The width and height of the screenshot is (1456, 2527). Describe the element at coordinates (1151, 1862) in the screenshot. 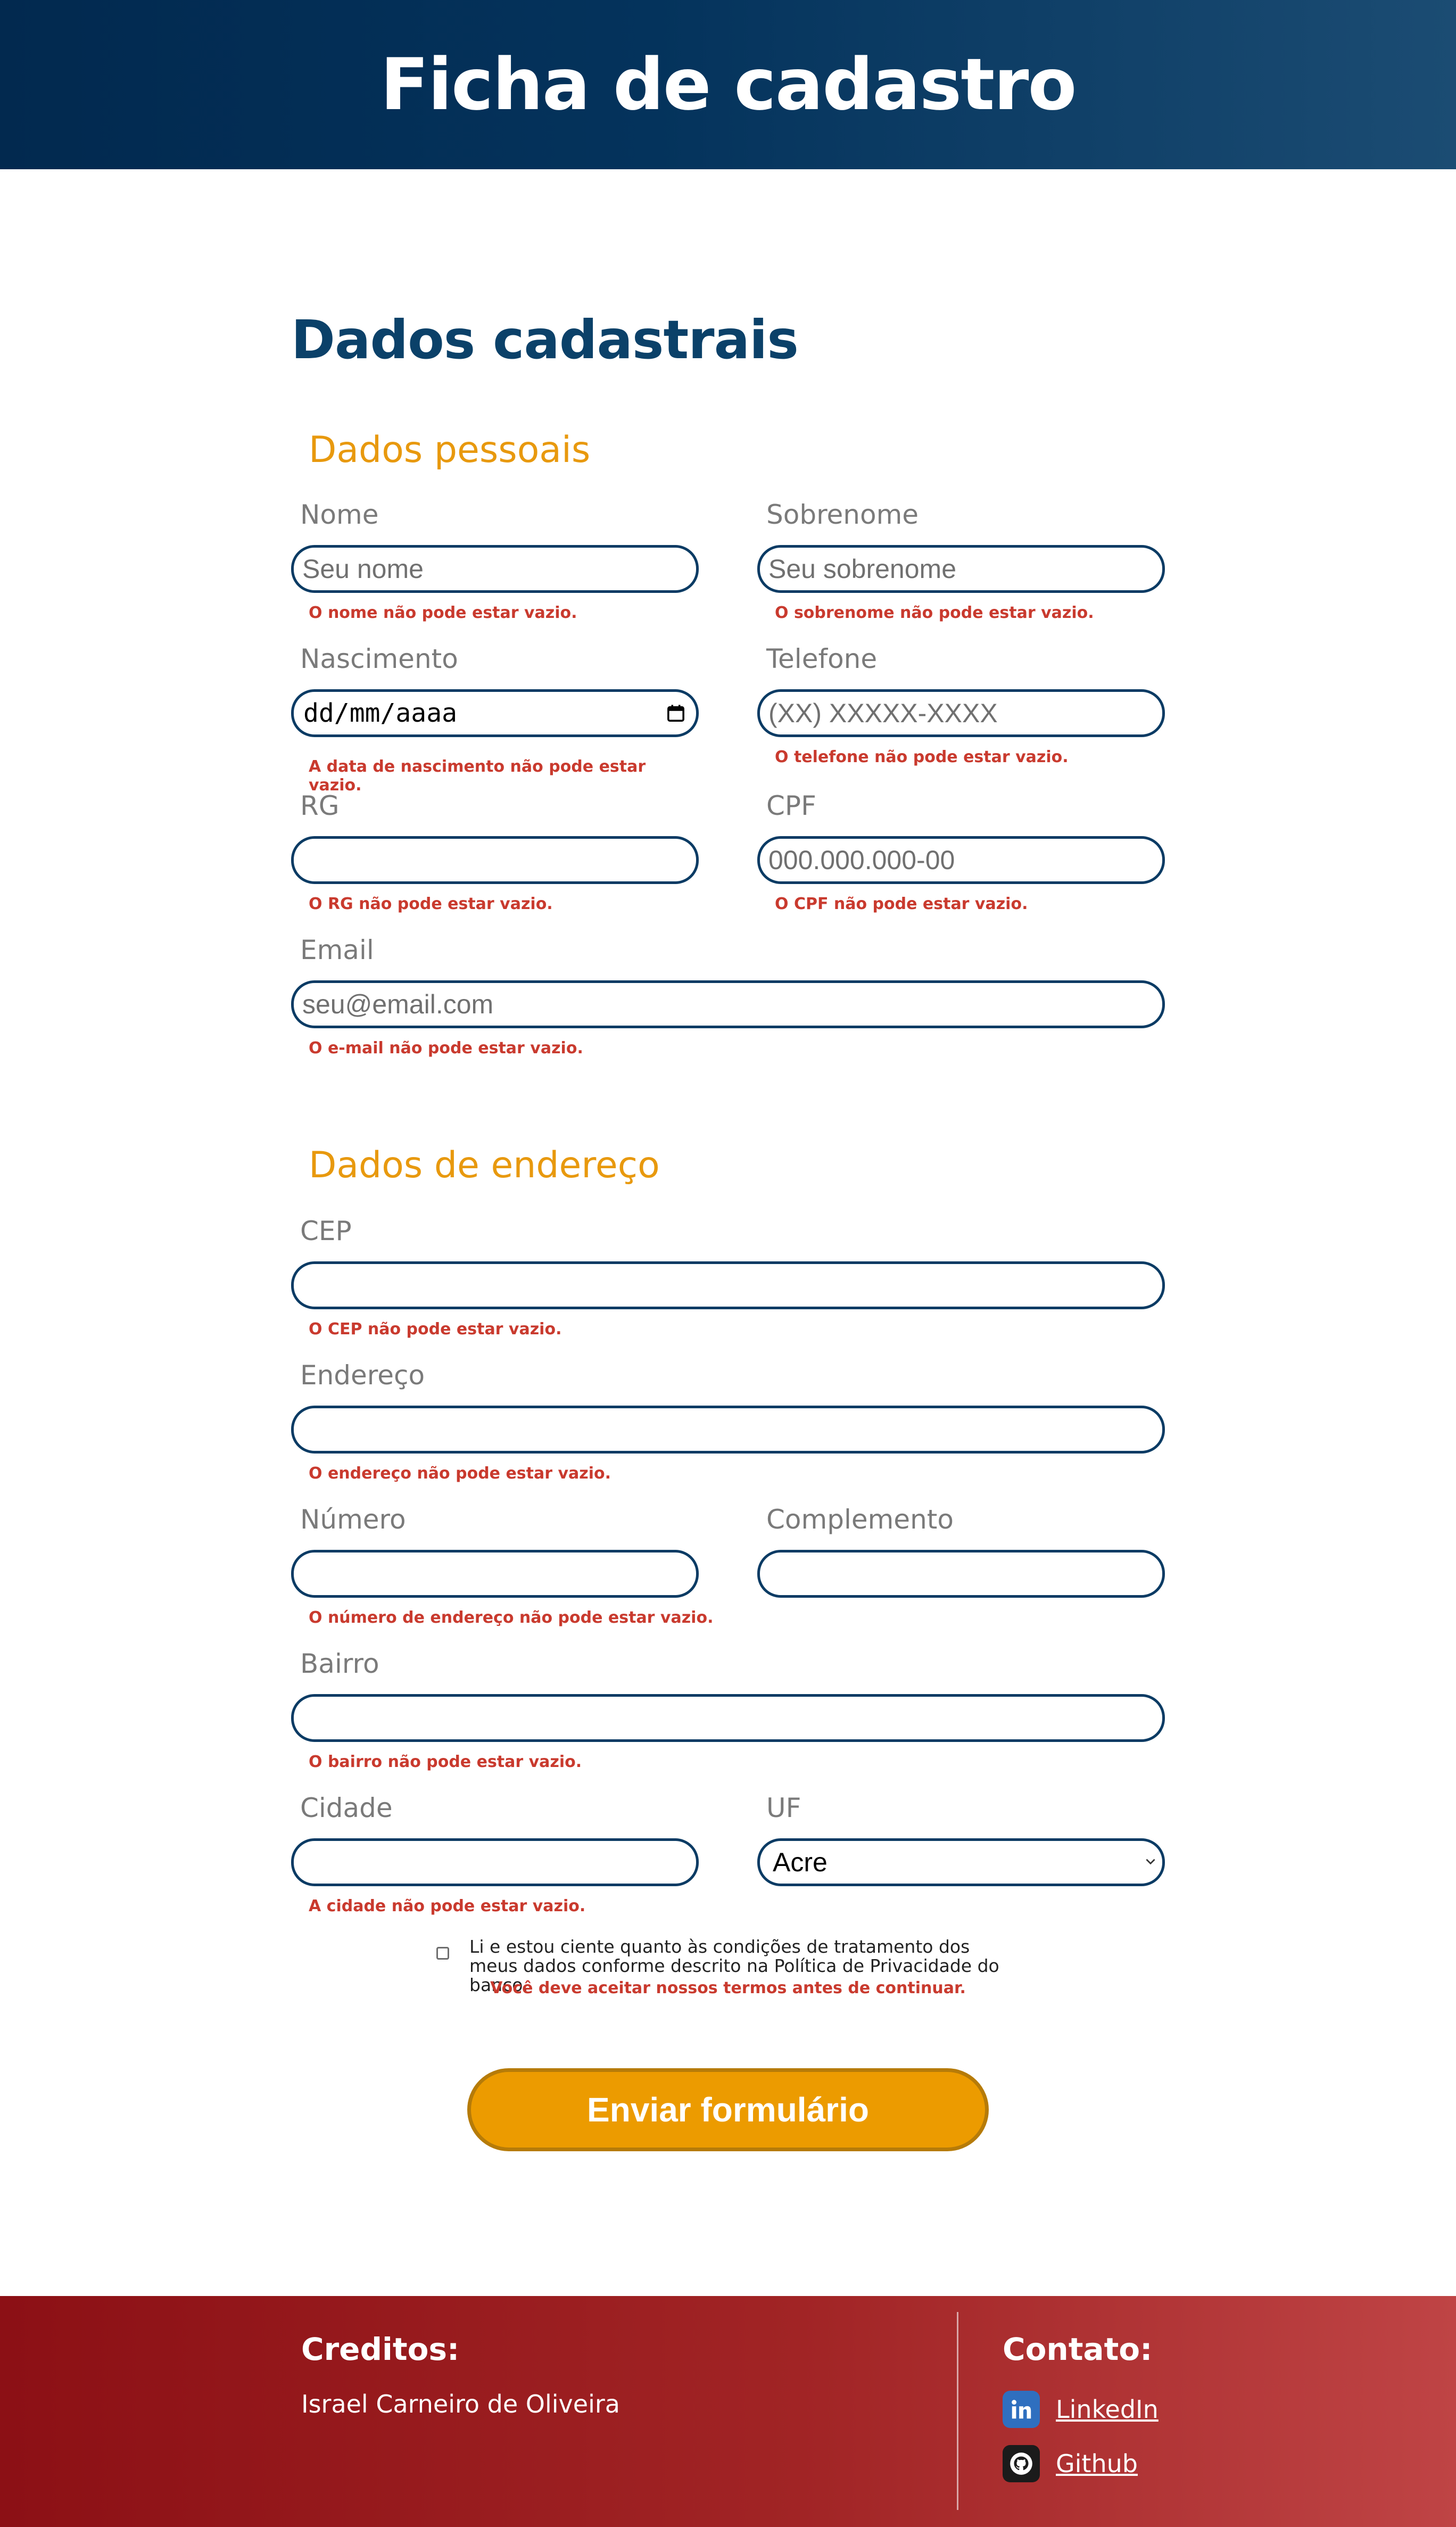

I see `chevron-down-icon` at that location.